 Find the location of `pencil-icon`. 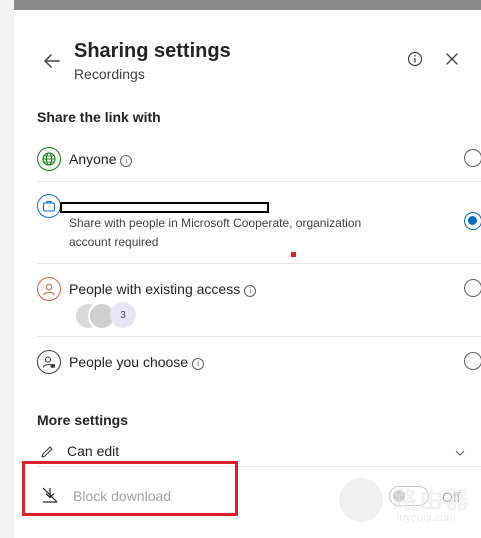

pencil-icon is located at coordinates (47, 452).